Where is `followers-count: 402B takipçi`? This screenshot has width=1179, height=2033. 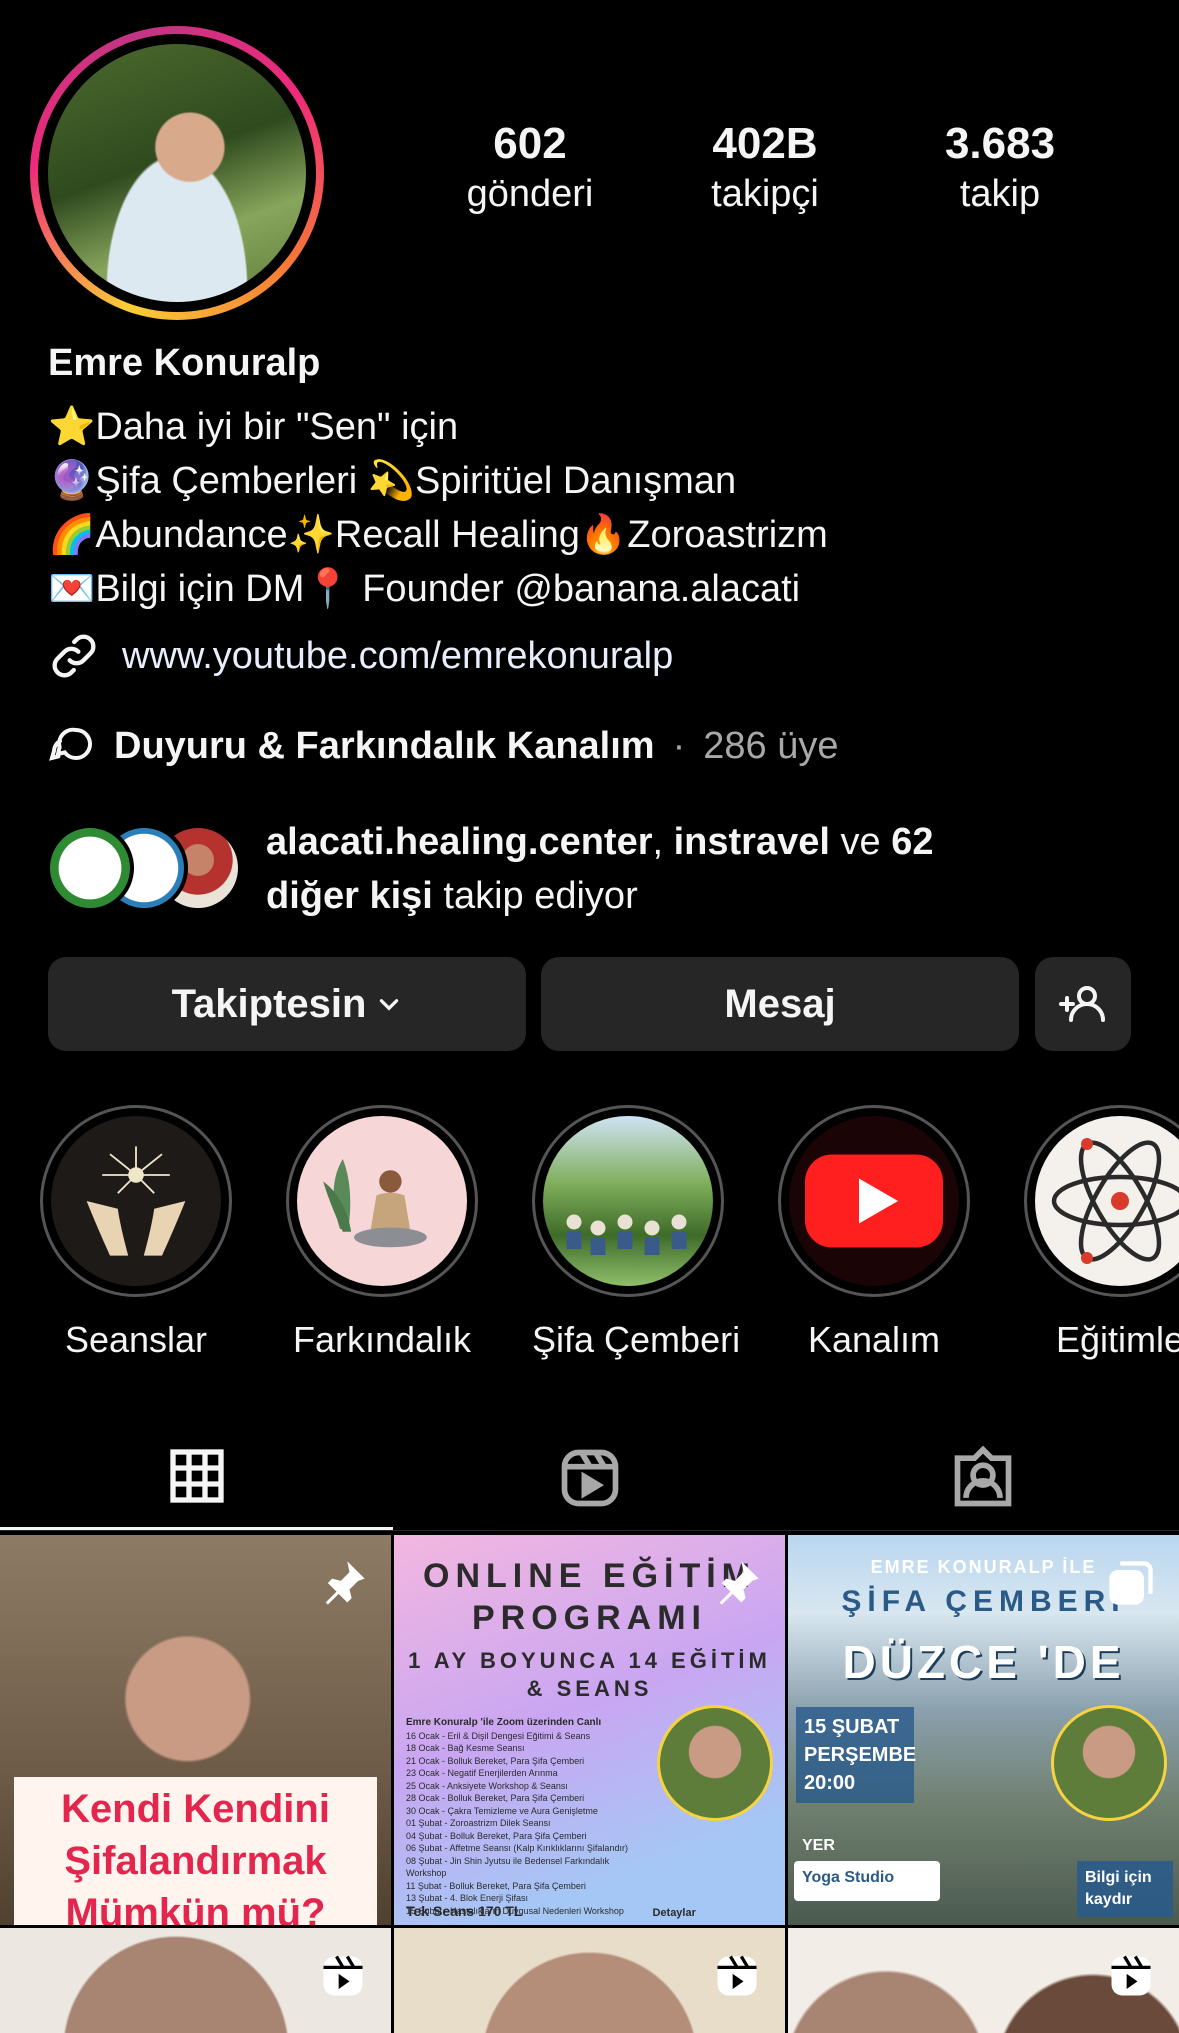
followers-count: 402B takipçi is located at coordinates (765, 168).